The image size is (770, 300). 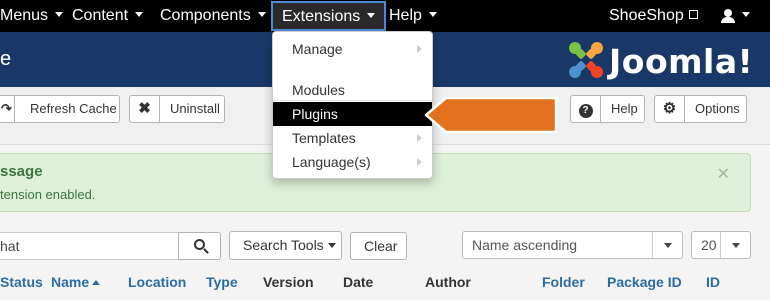 I want to click on menu-item-manage-label: Manage, so click(x=317, y=49).